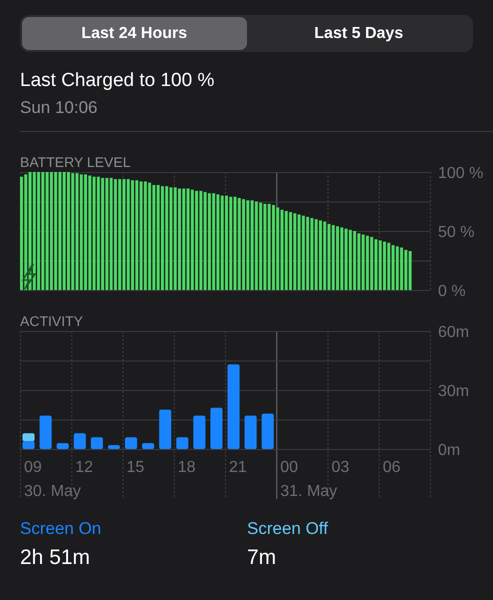  Describe the element at coordinates (134, 33) in the screenshot. I see `range-tab: Last 24 Hours` at that location.